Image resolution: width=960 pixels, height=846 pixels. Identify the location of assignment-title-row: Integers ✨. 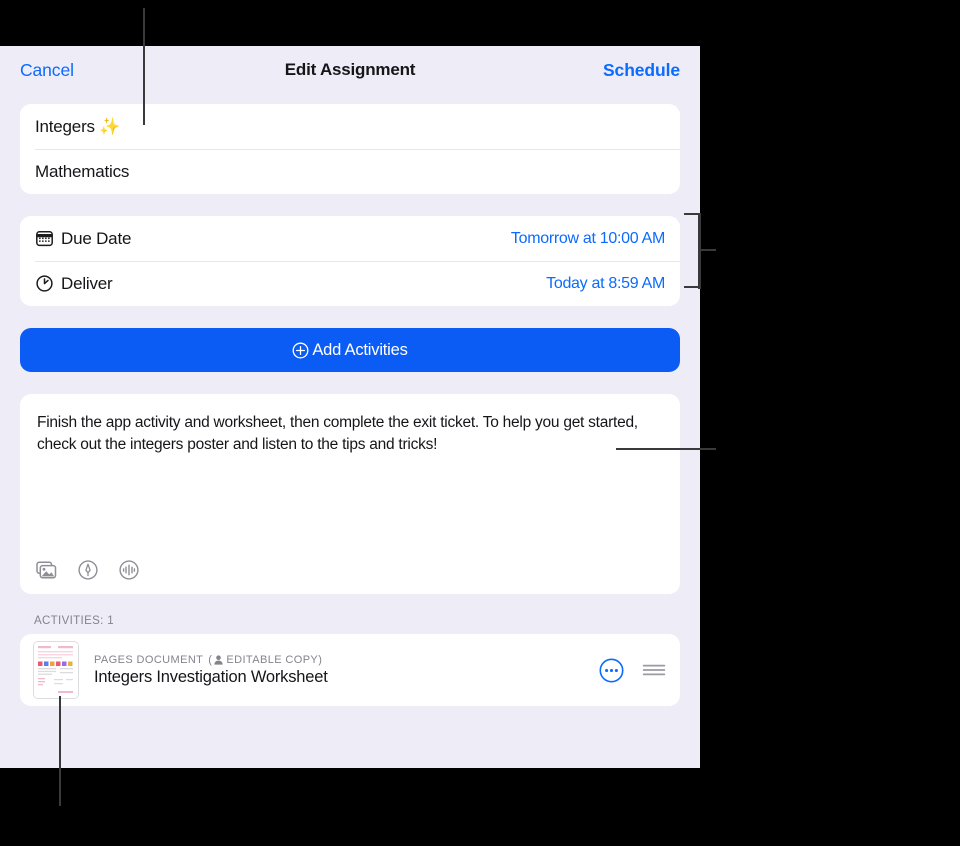
(350, 126).